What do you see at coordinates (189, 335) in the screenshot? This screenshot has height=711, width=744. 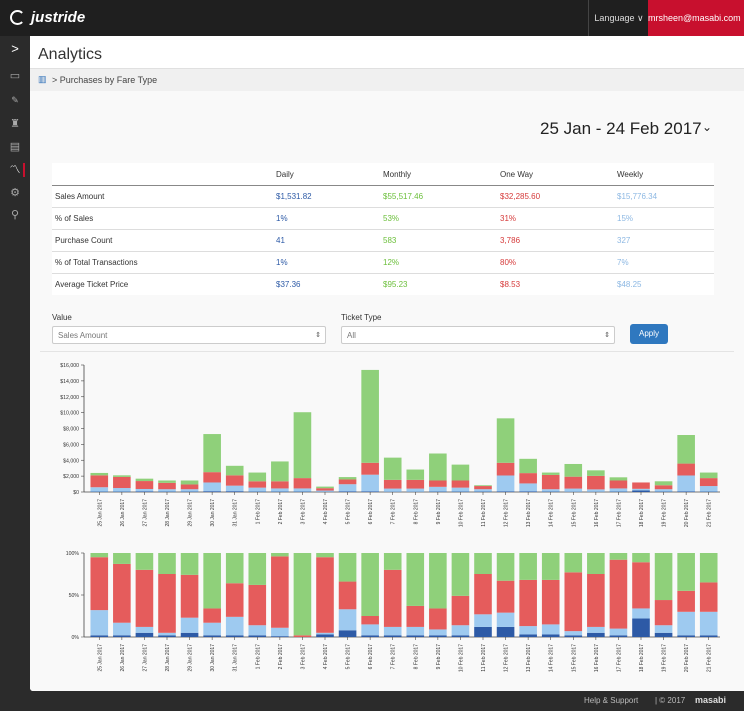 I see `value-select: Sales Amount ⇕` at bounding box center [189, 335].